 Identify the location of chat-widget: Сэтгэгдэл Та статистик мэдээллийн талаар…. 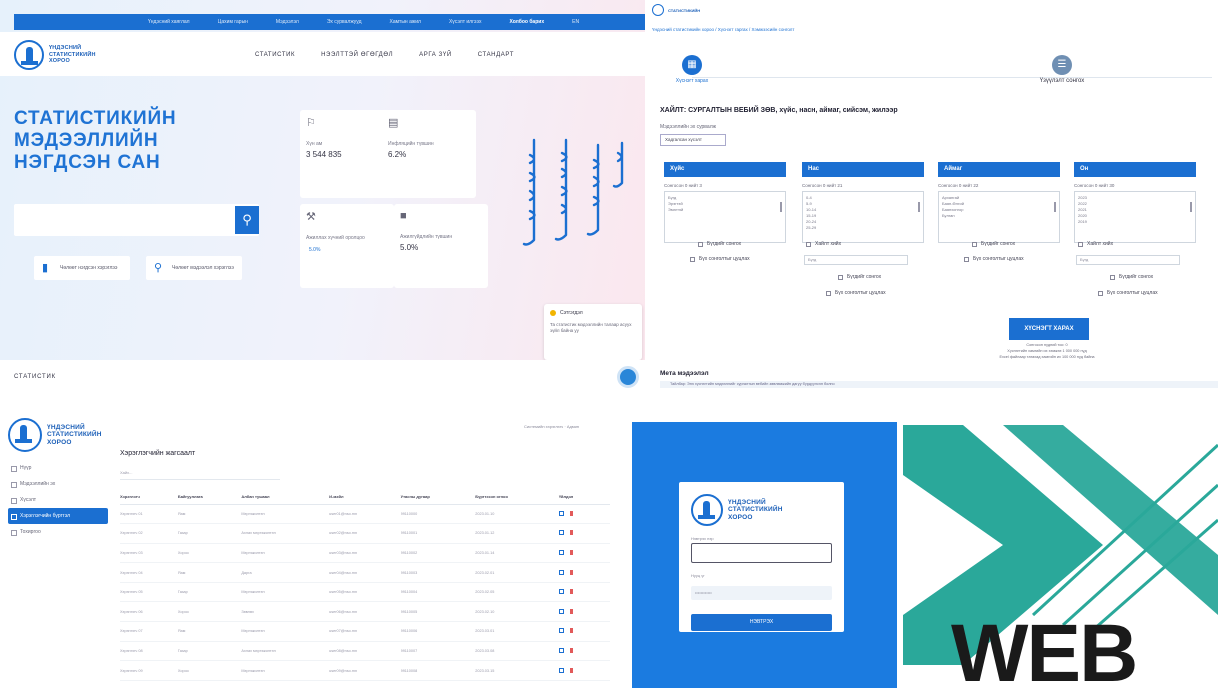
(593, 332).